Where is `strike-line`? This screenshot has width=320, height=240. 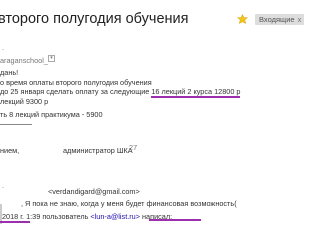 strike-line is located at coordinates (16, 124).